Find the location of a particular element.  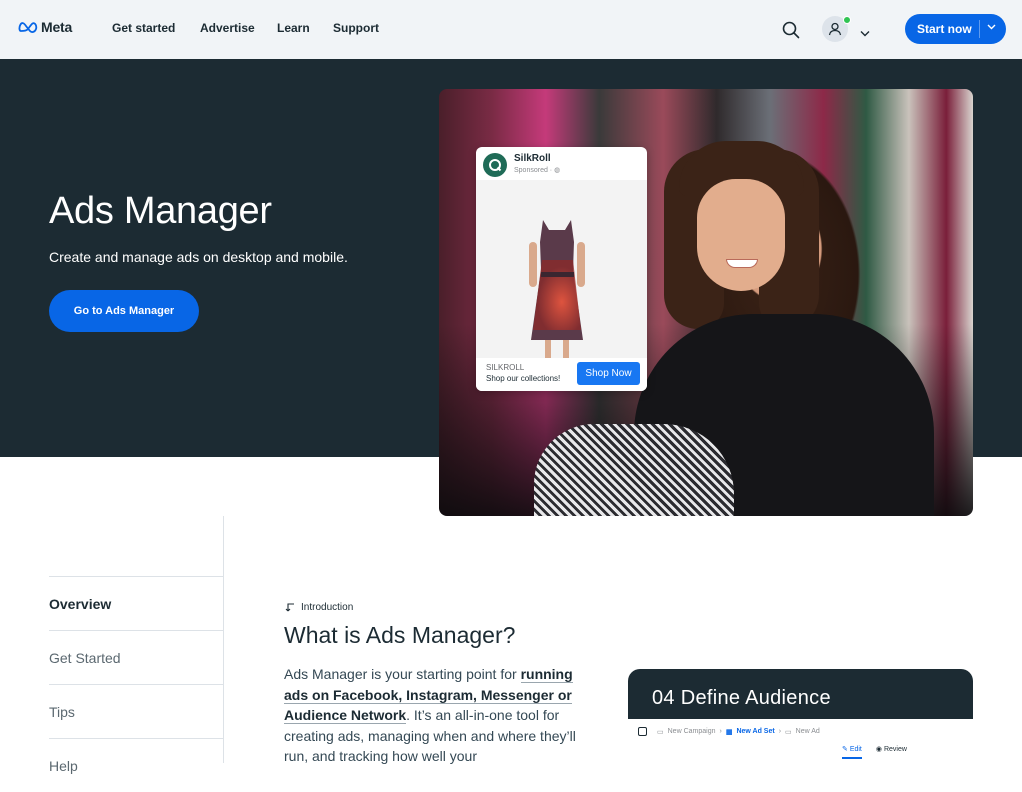

breadcrumb: ▭ New Campaign › ▦ New Ad Set › ▭ New Ad is located at coordinates (729, 731).